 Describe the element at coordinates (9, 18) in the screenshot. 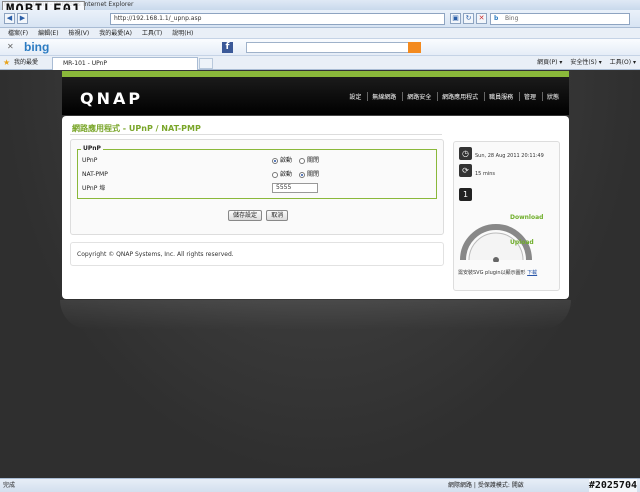

I see `back-icon: ◀` at that location.